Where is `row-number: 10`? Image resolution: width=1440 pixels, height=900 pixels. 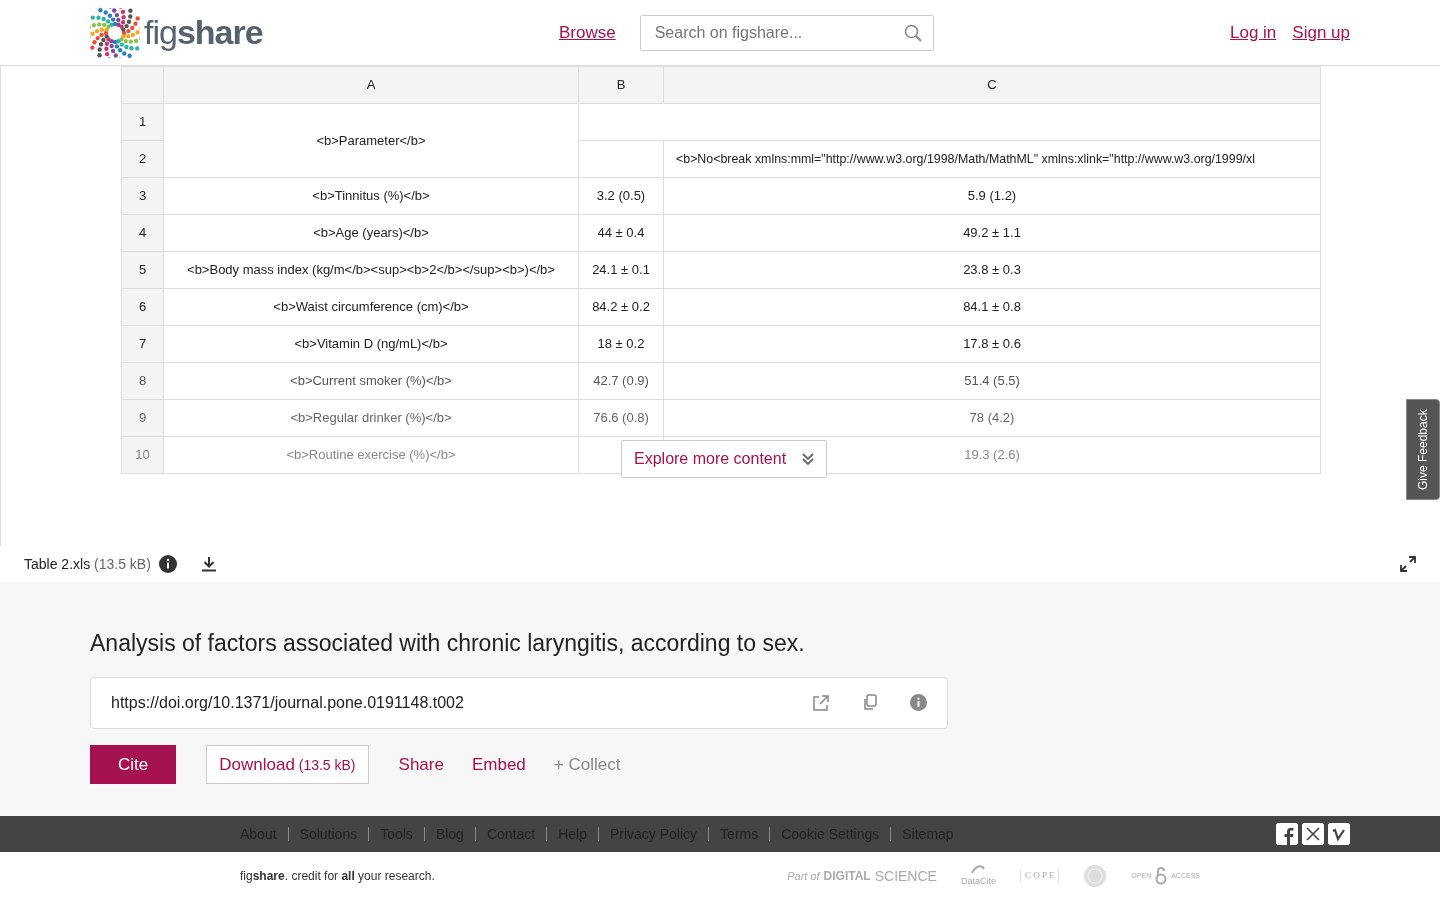 row-number: 10 is located at coordinates (142, 455).